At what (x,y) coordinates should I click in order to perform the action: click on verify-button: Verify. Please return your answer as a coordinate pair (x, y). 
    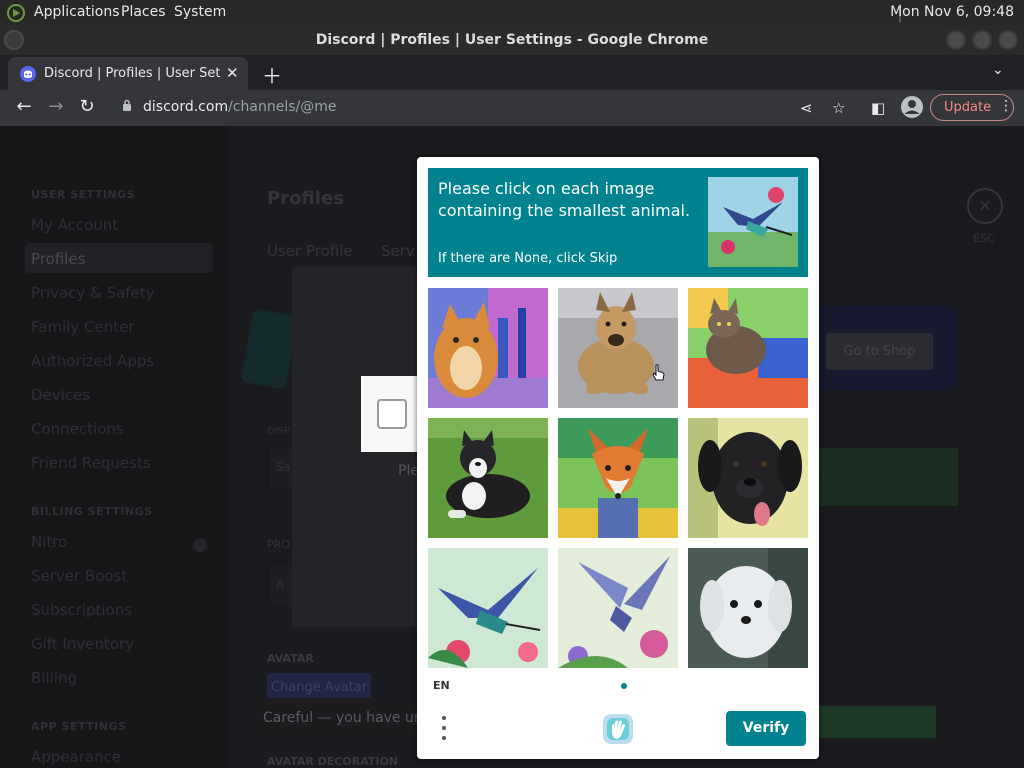
    Looking at the image, I should click on (766, 728).